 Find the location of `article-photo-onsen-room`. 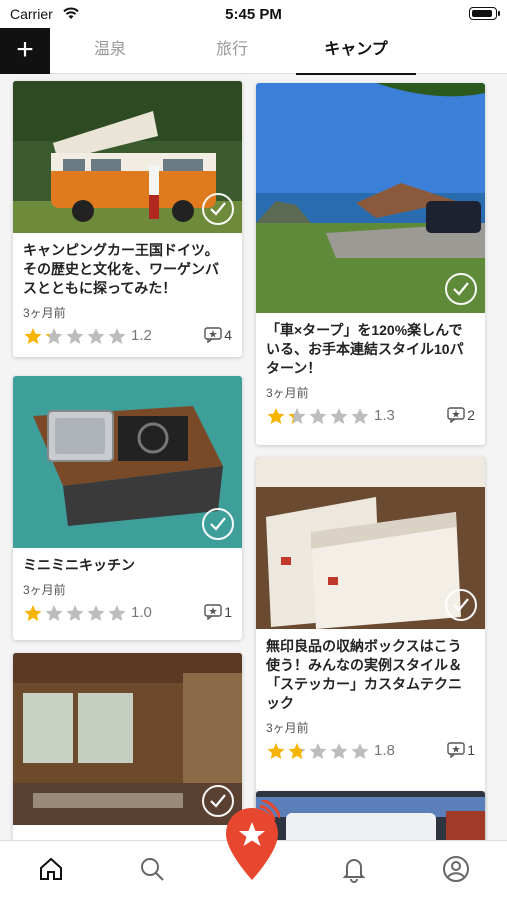

article-photo-onsen-room is located at coordinates (127, 739).